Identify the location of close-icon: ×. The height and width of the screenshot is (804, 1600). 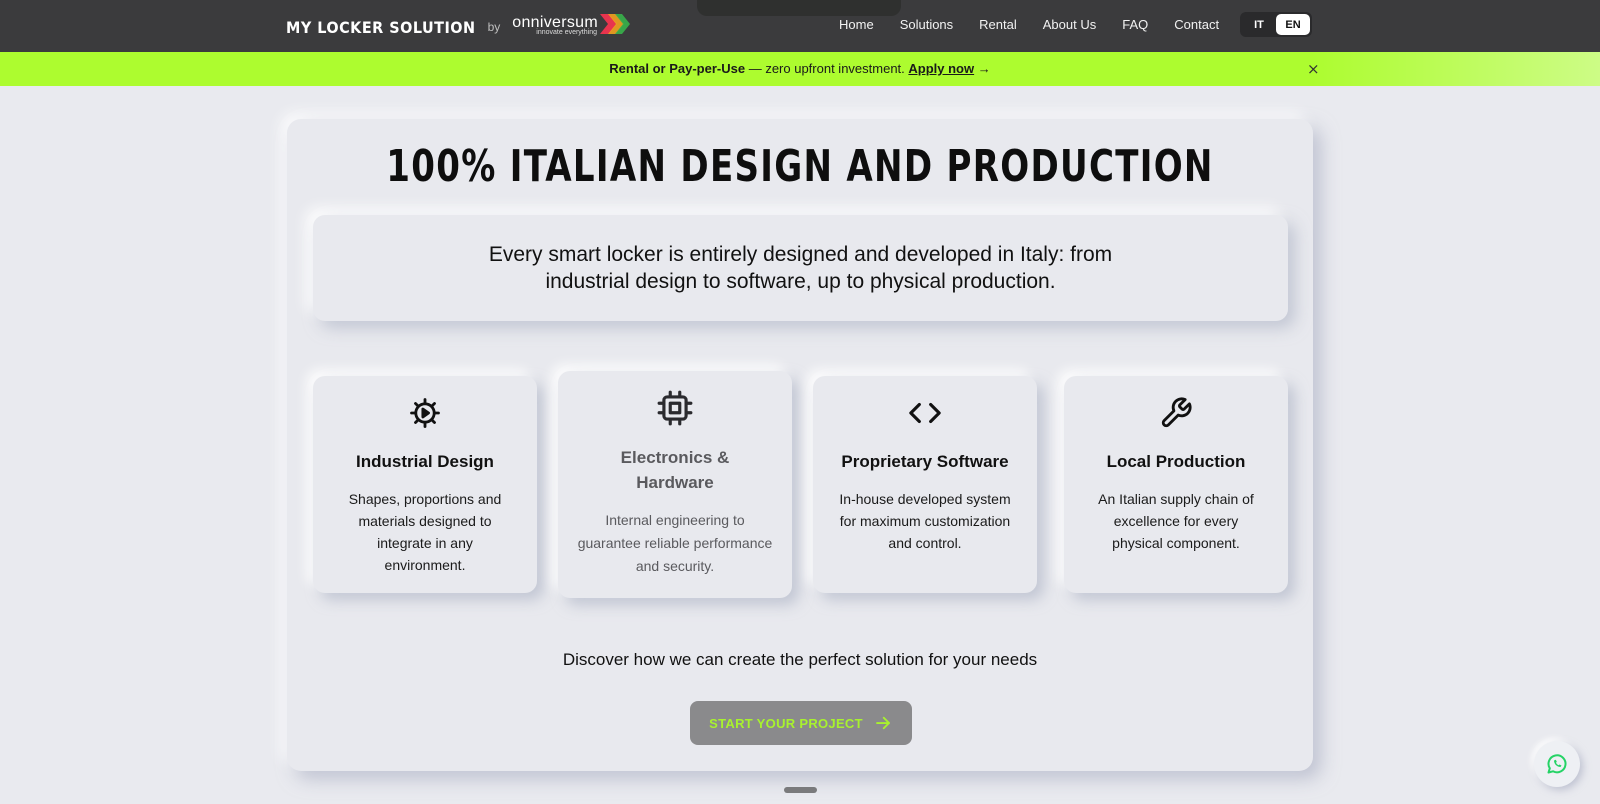
(1313, 69).